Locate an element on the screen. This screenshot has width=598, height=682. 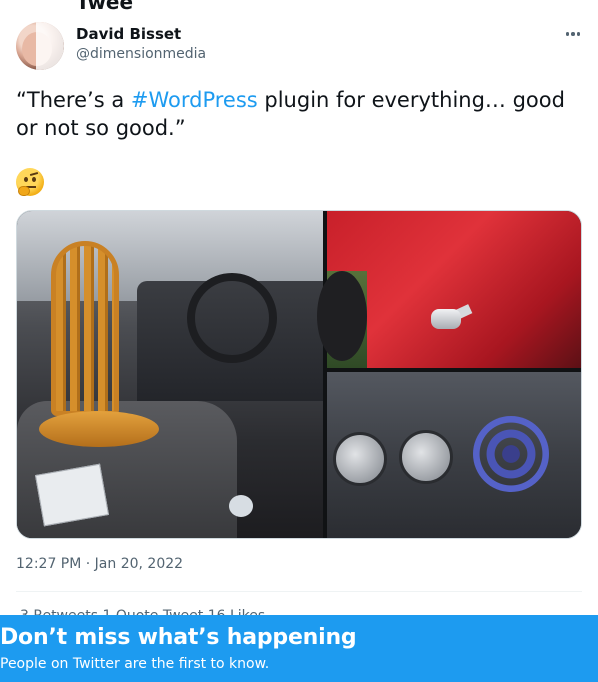
author-name: David Bisset is located at coordinates (128, 34).